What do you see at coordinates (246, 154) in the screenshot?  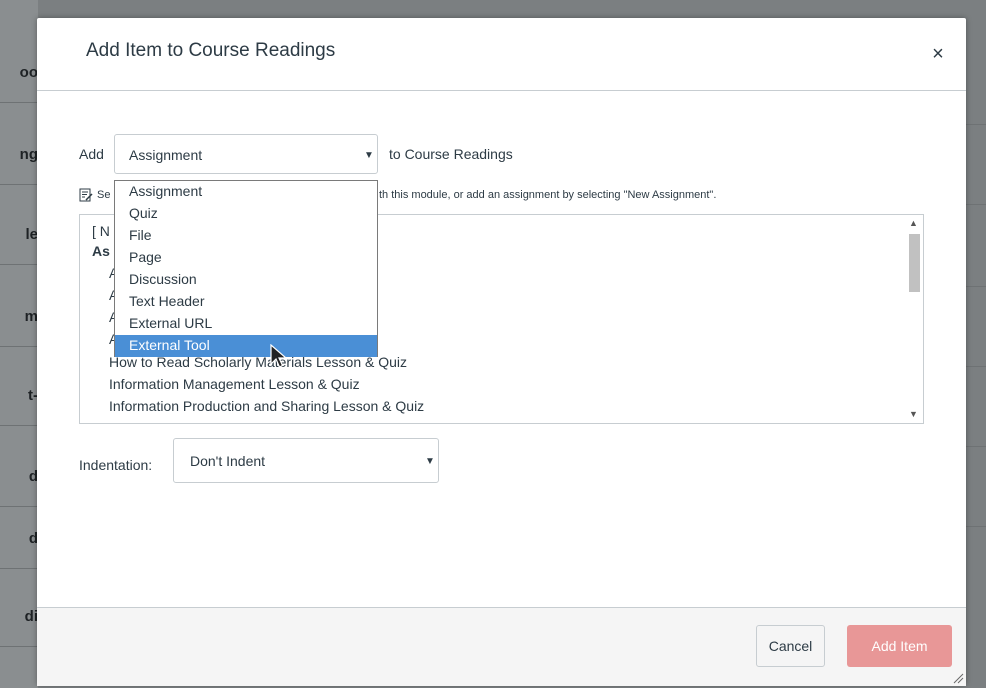 I see `item-type-select: Assignment ▼` at bounding box center [246, 154].